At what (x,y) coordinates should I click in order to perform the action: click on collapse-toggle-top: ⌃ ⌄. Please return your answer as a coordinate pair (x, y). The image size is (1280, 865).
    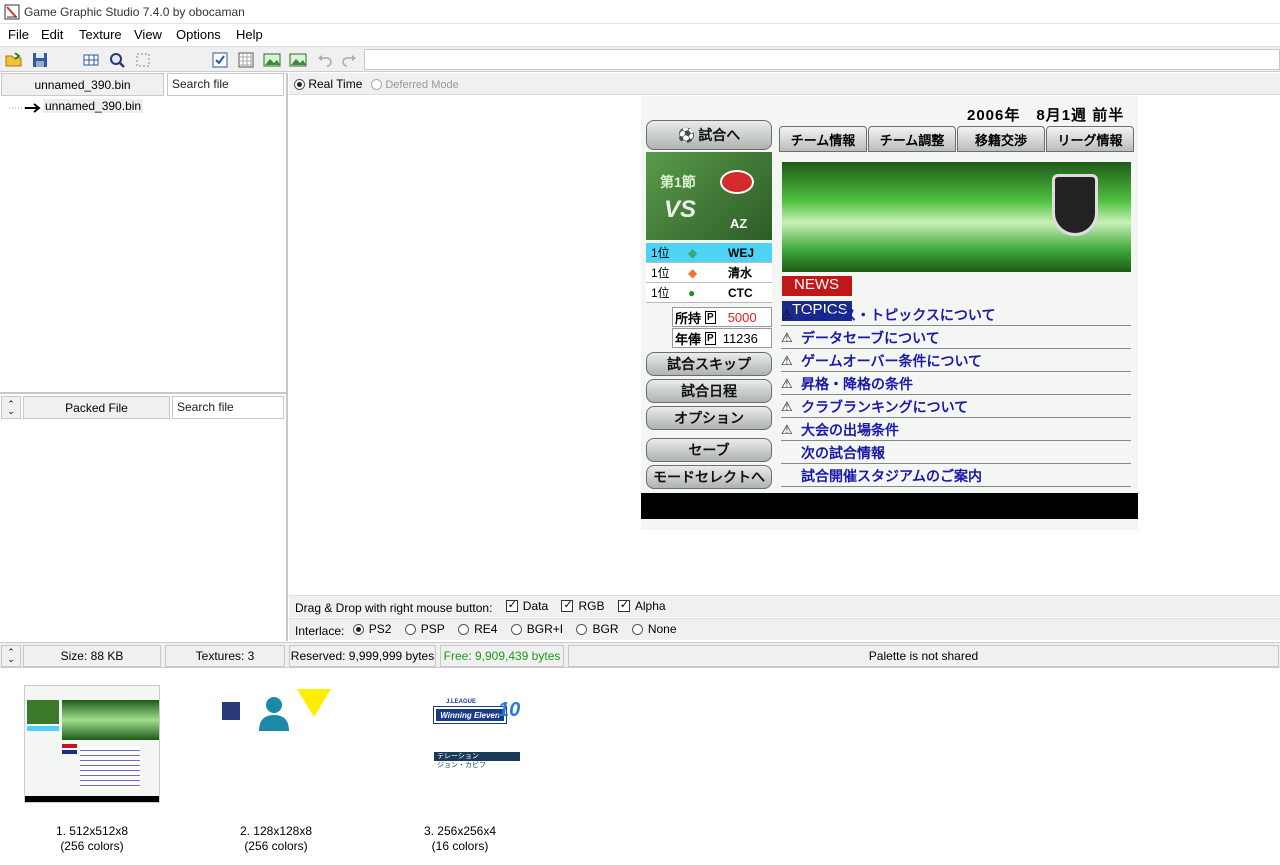
    Looking at the image, I should click on (11, 407).